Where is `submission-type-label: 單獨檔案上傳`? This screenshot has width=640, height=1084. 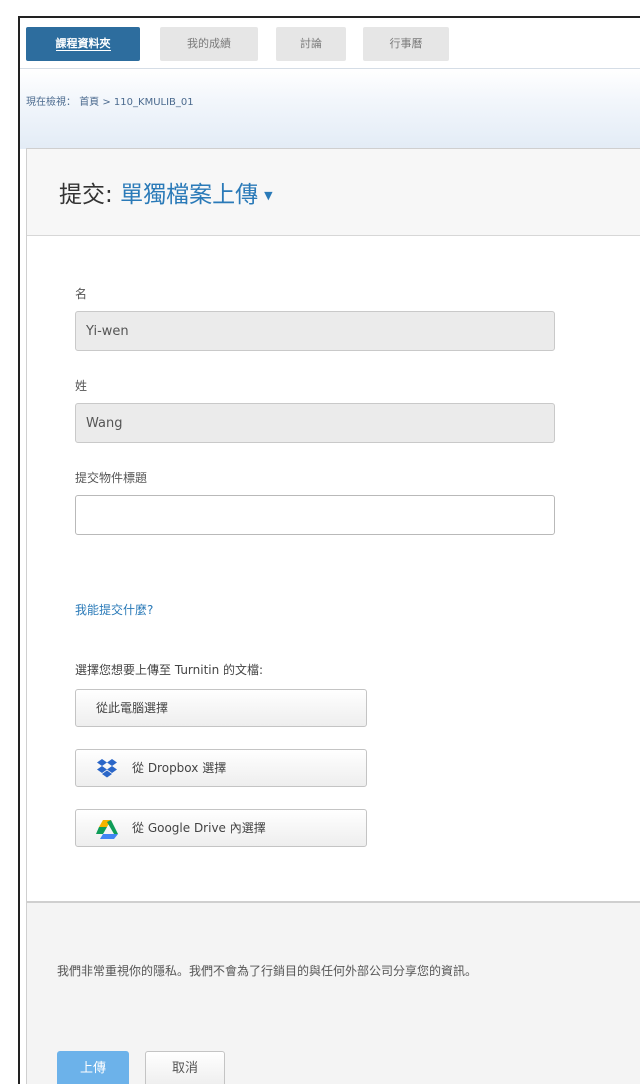
submission-type-label: 單獨檔案上傳 is located at coordinates (189, 195).